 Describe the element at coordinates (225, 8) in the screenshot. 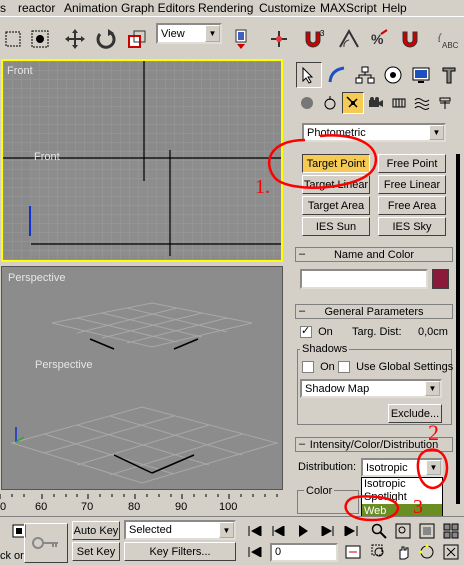

I see `menu-item-rendering: Rendering` at that location.